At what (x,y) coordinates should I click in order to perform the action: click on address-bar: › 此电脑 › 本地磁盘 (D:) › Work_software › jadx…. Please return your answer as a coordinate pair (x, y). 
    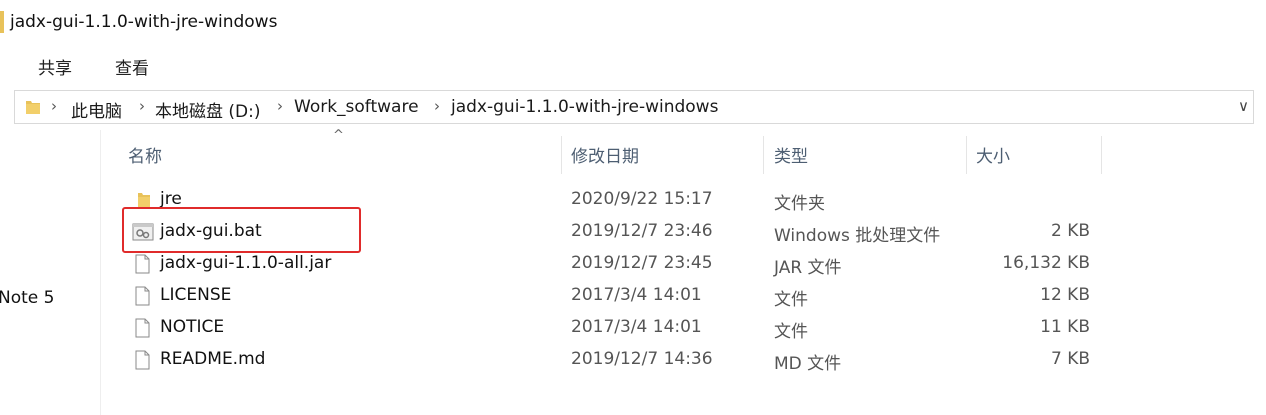
    Looking at the image, I should click on (634, 107).